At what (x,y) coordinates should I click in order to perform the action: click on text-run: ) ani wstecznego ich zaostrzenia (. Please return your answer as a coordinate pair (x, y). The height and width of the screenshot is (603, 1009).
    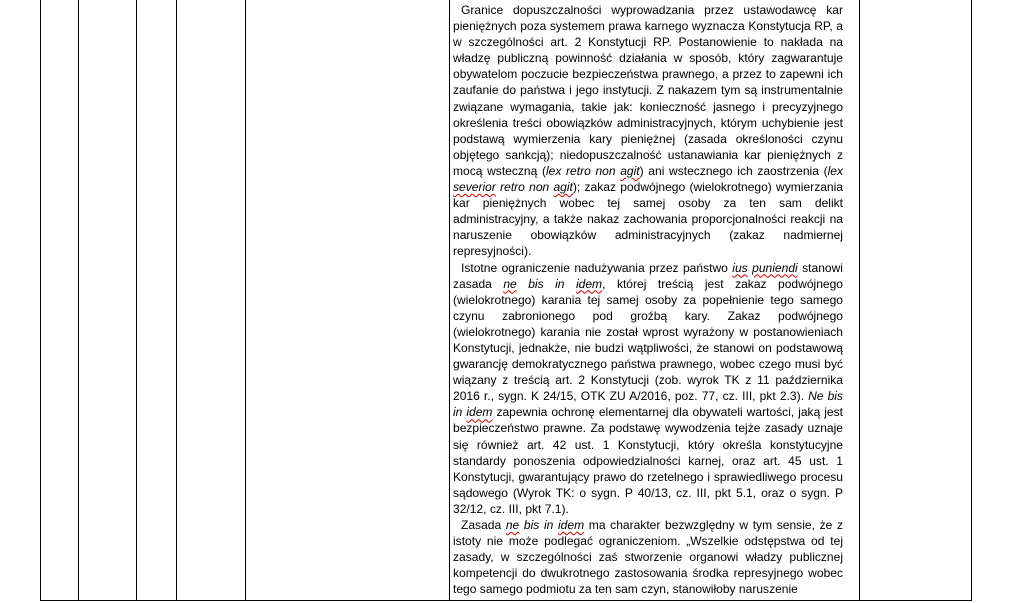
    Looking at the image, I should click on (733, 170).